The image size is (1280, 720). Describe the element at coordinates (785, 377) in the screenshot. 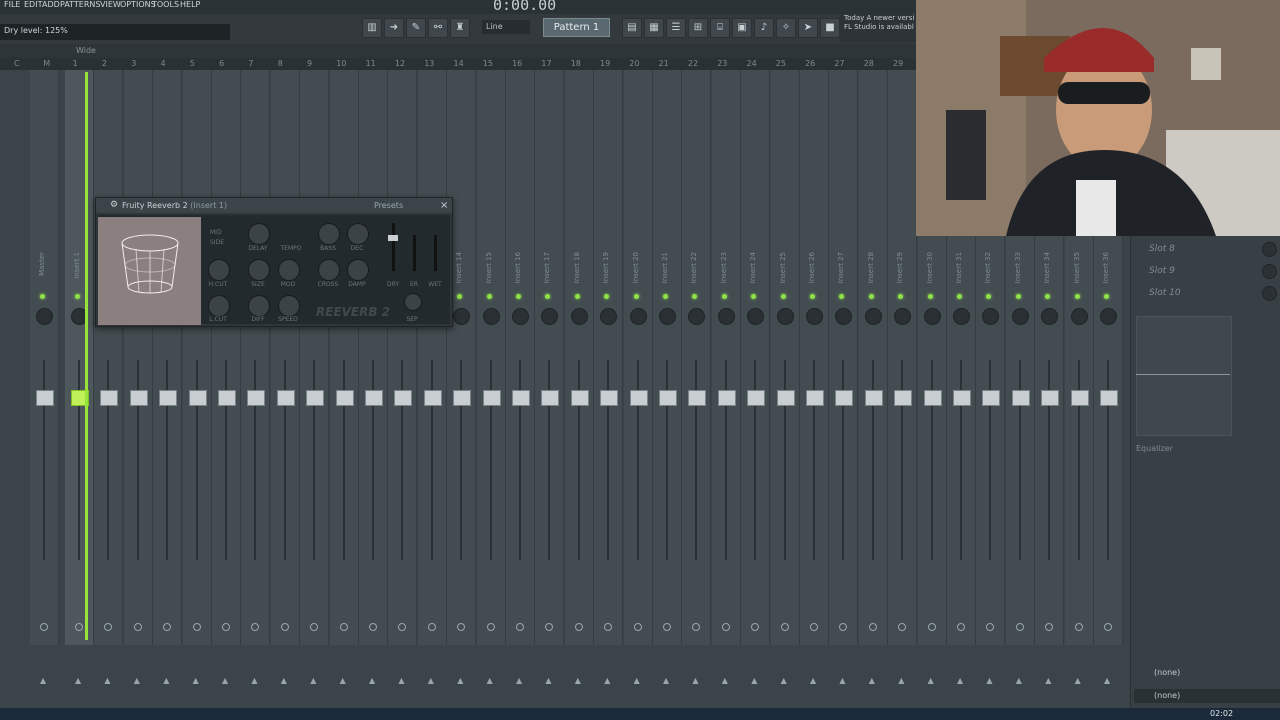

I see `insert-track-25: Insert 25 ▲` at that location.